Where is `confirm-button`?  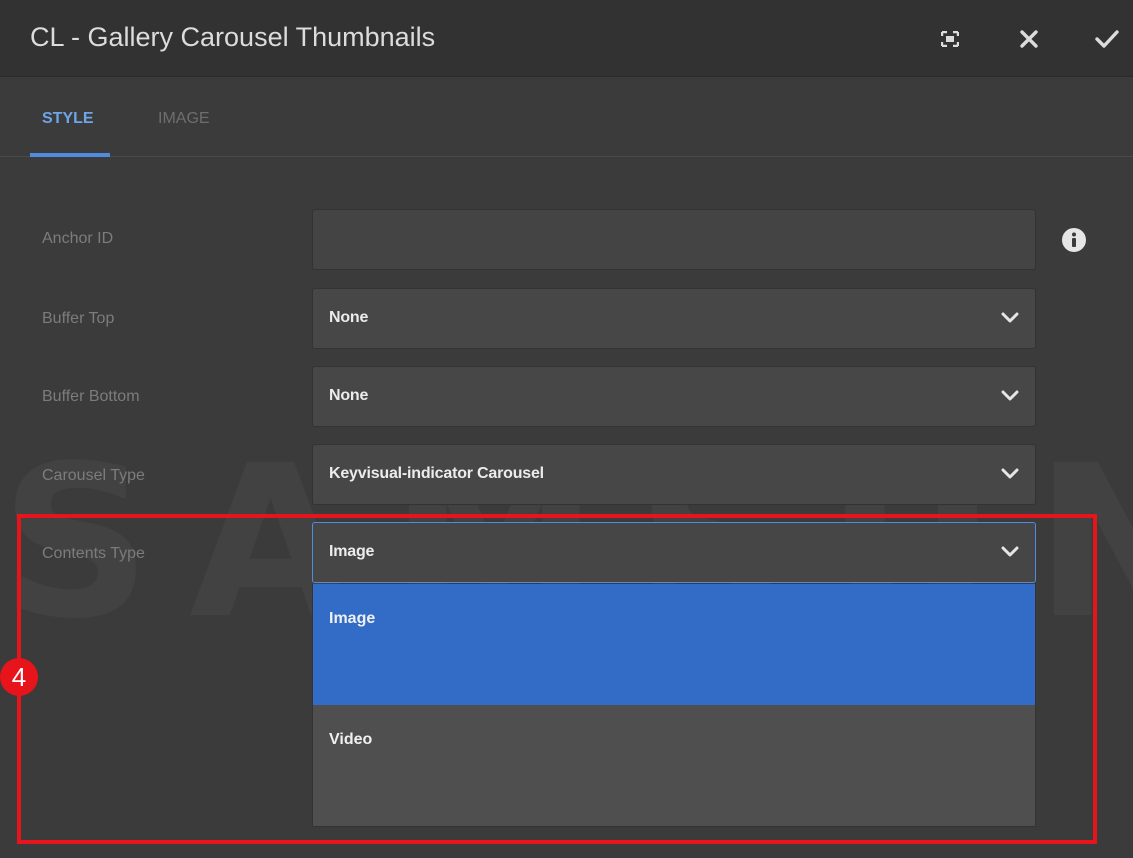 confirm-button is located at coordinates (1107, 39).